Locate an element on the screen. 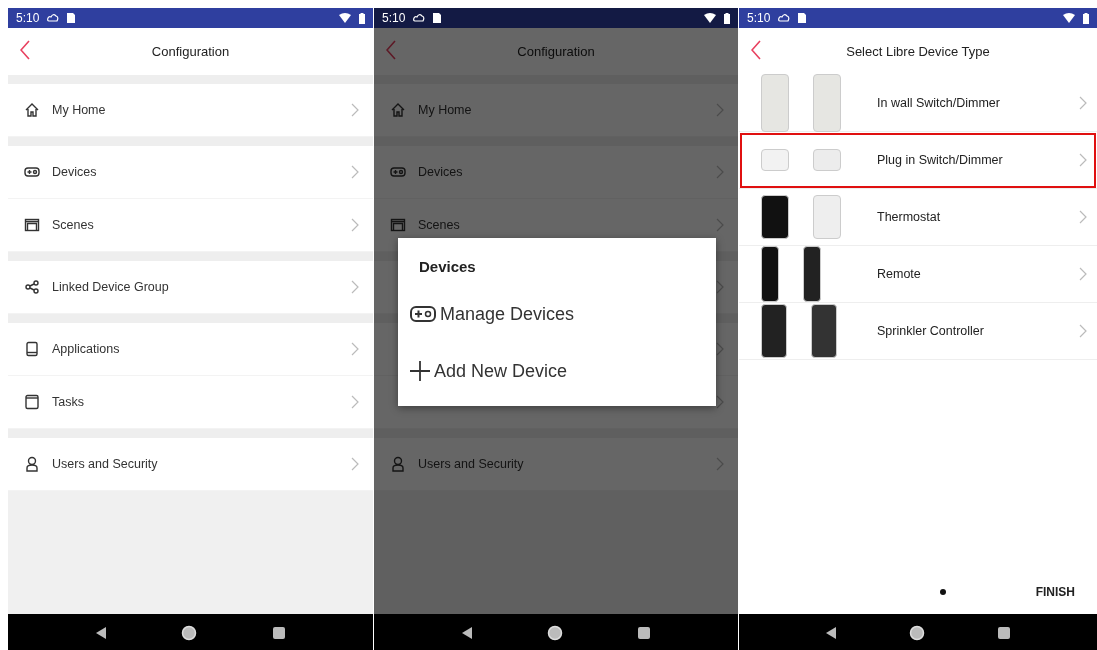 Image resolution: width=1097 pixels, height=650 pixels. page-indicator-dot is located at coordinates (942, 592).